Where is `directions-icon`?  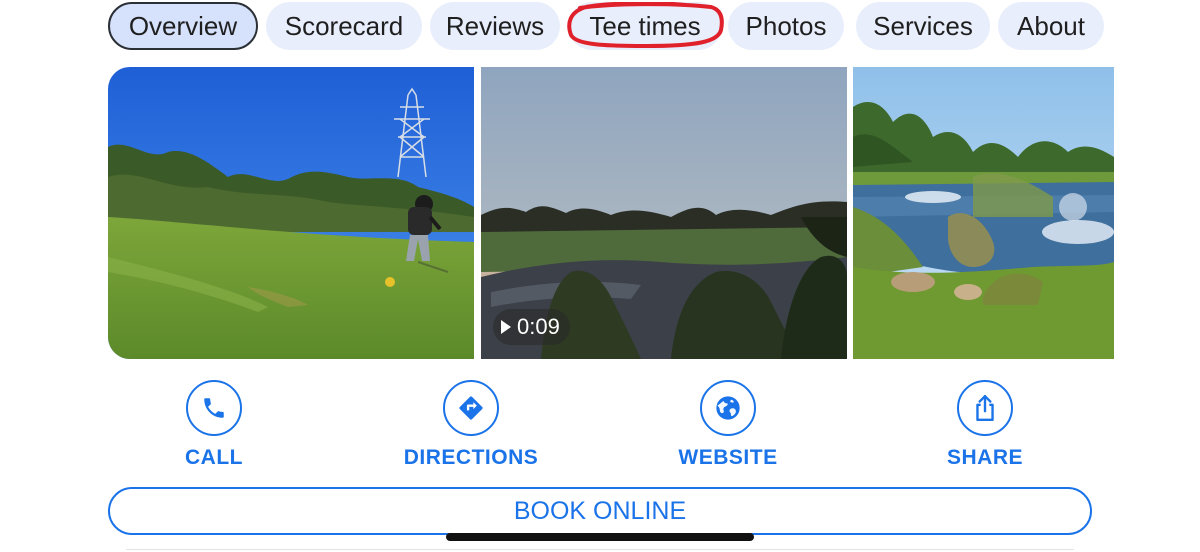 directions-icon is located at coordinates (471, 408).